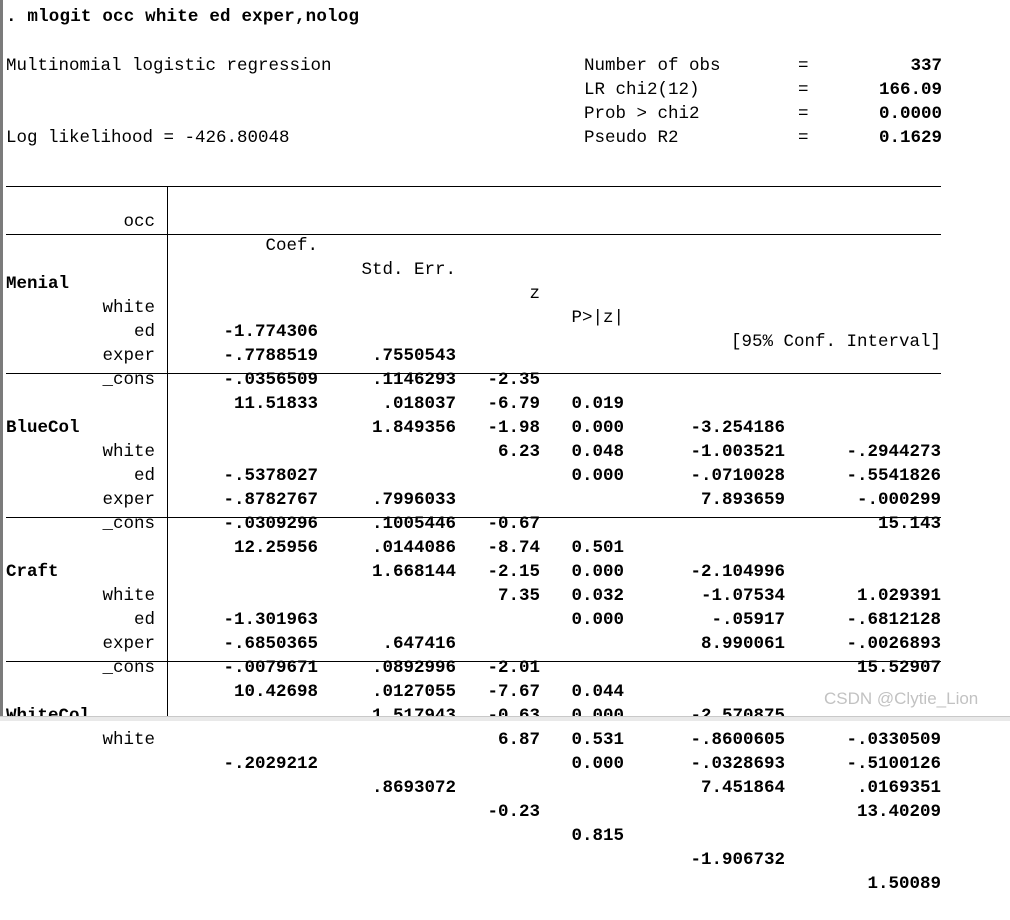  What do you see at coordinates (737, 860) in the screenshot?
I see `row-ci-low: -1.906732` at bounding box center [737, 860].